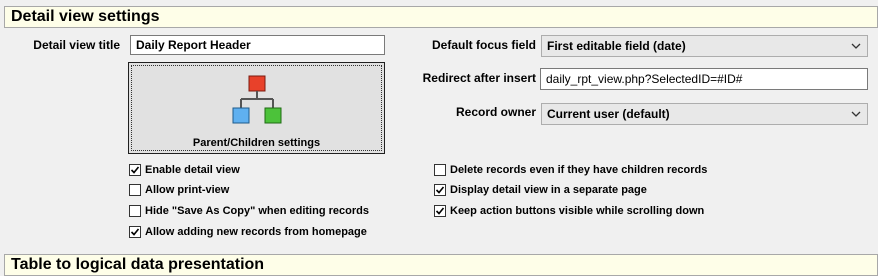 This screenshot has width=878, height=276. I want to click on parent-children-settings-button: Parent/Children settings, so click(256, 108).